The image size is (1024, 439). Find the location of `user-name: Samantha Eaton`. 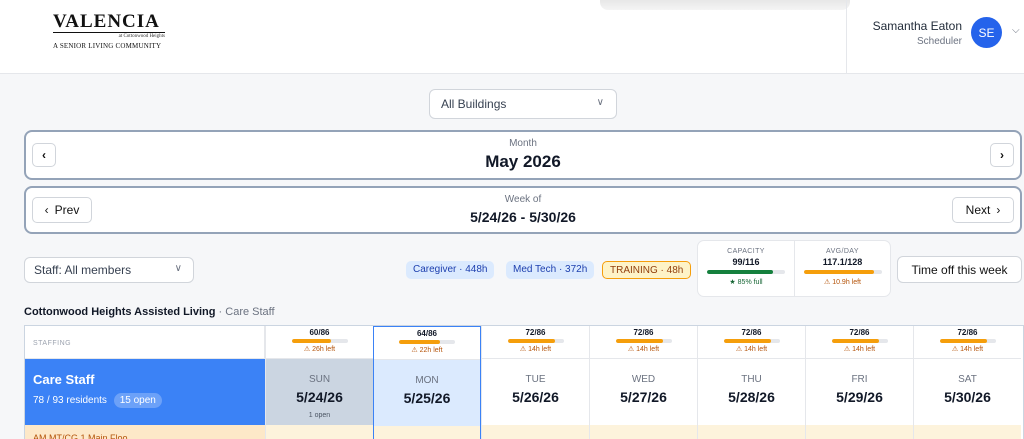

user-name: Samantha Eaton is located at coordinates (917, 26).